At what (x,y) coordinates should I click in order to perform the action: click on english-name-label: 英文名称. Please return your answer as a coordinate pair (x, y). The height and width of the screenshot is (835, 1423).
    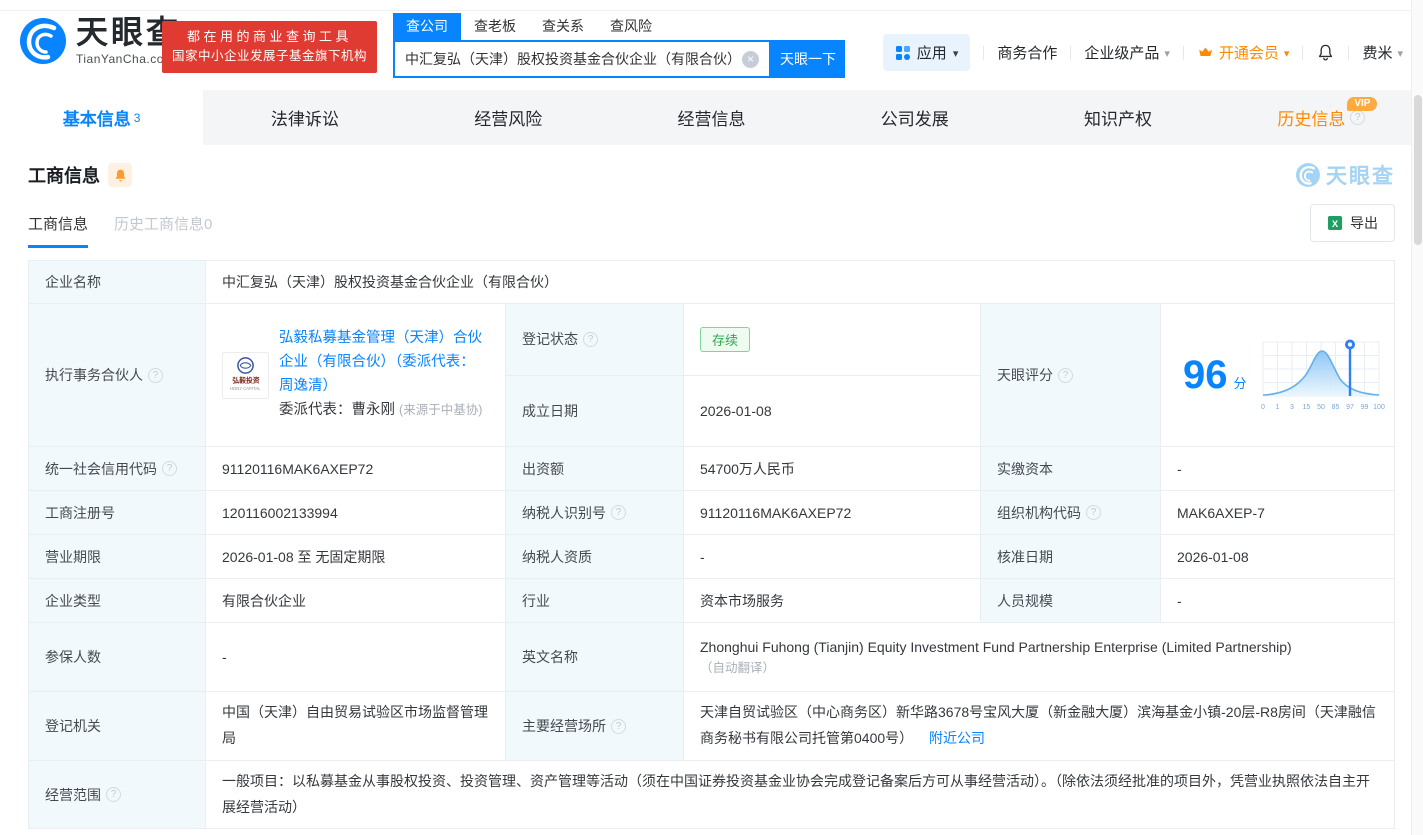
    Looking at the image, I should click on (595, 657).